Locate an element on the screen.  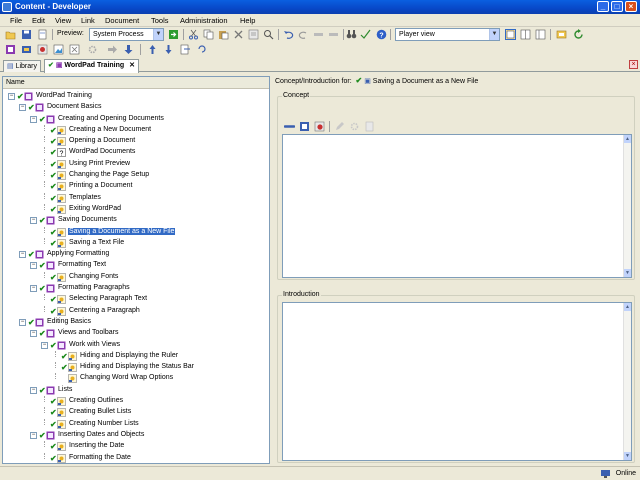
document-icon is located at coordinates (42, 34).